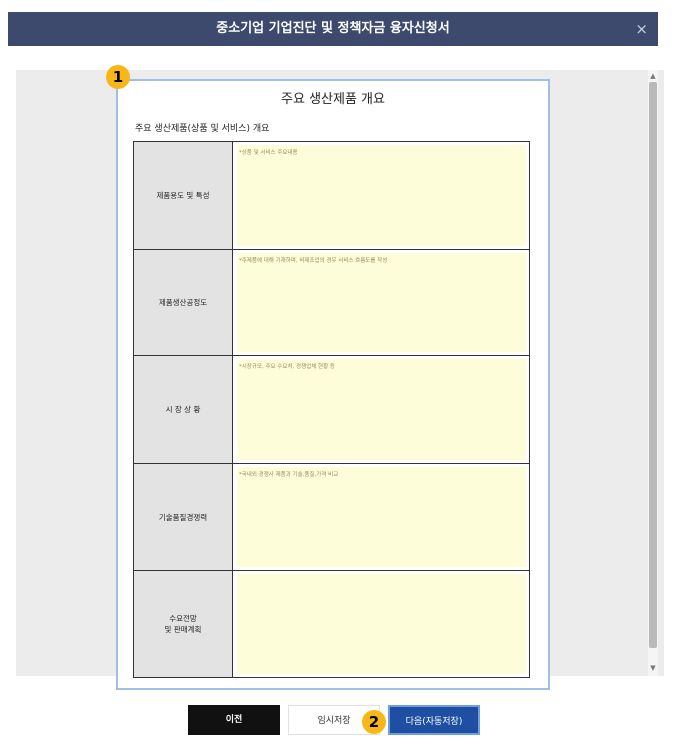 This screenshot has height=753, width=675. I want to click on field-placeholder: *국내외 경쟁사 제품과 기술,품질,가격 비교, so click(289, 475).